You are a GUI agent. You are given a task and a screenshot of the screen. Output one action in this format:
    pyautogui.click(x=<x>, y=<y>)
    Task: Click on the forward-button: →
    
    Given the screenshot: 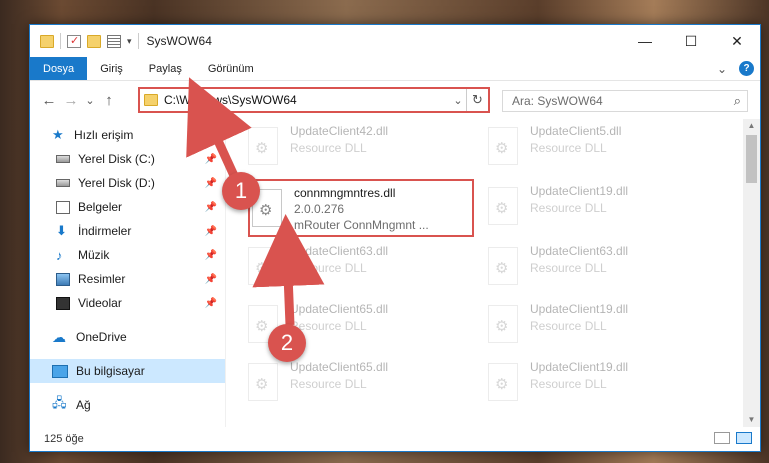 What is the action you would take?
    pyautogui.click(x=71, y=100)
    